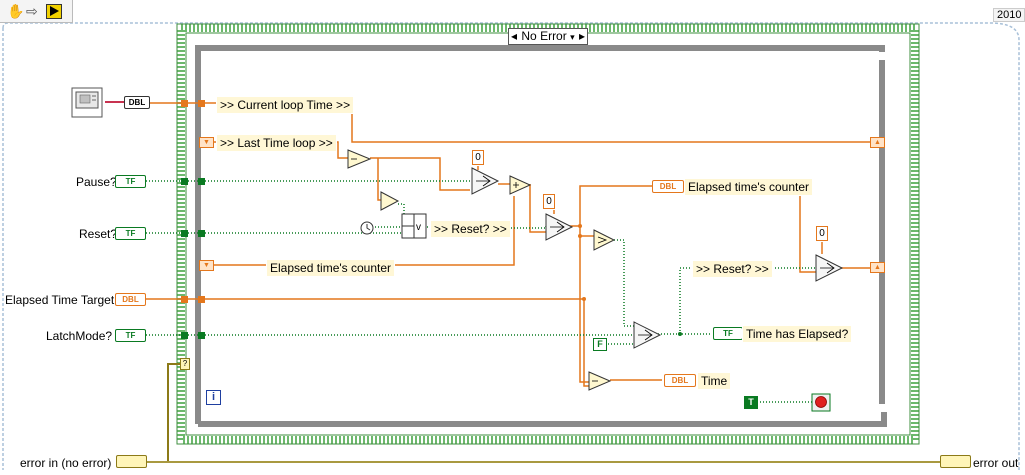 The width and height of the screenshot is (1025, 475). What do you see at coordinates (732, 269) in the screenshot?
I see `wire-label-reset-out: >> Reset? >>` at bounding box center [732, 269].